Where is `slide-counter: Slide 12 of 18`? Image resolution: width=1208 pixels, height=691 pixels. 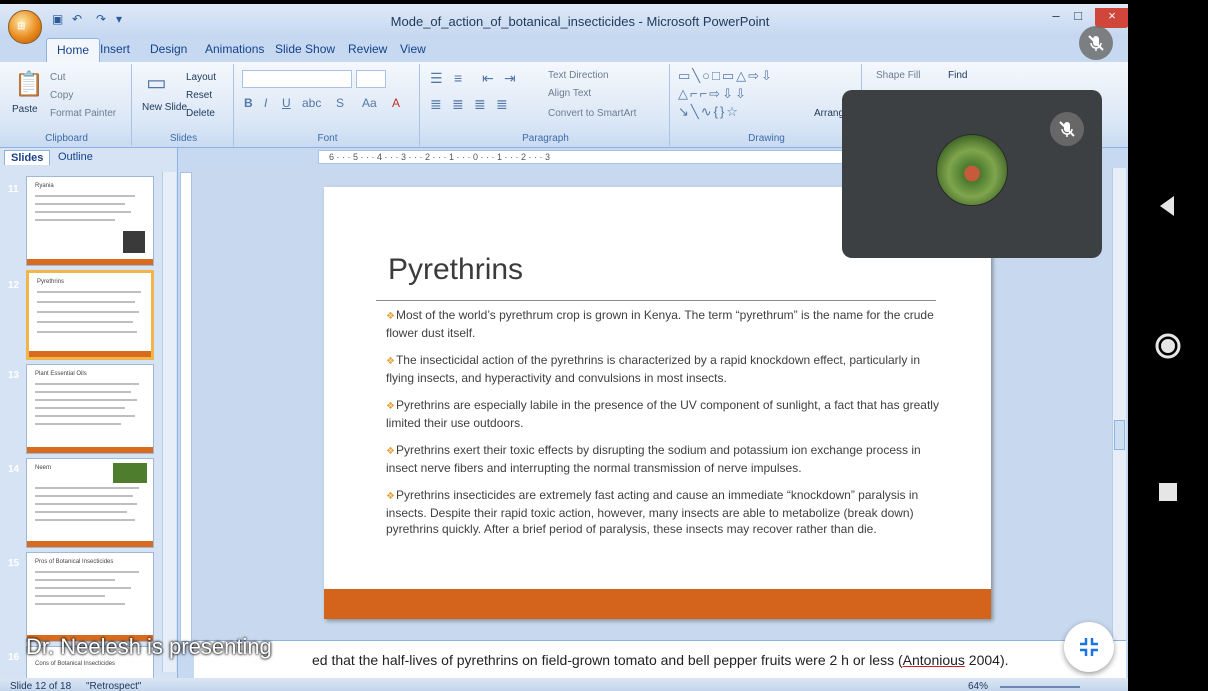 slide-counter: Slide 12 of 18 is located at coordinates (41, 686).